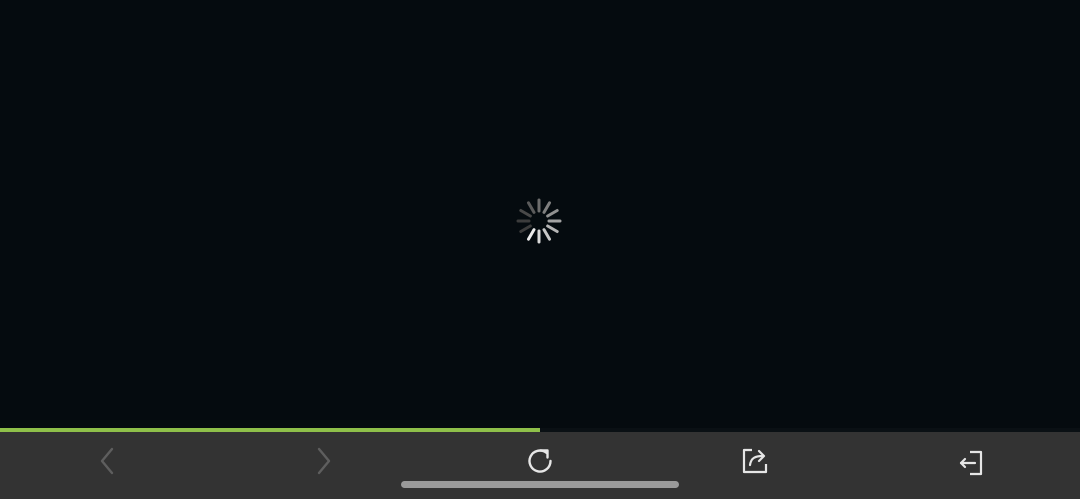 The image size is (1080, 499). I want to click on exit-button, so click(970, 461).